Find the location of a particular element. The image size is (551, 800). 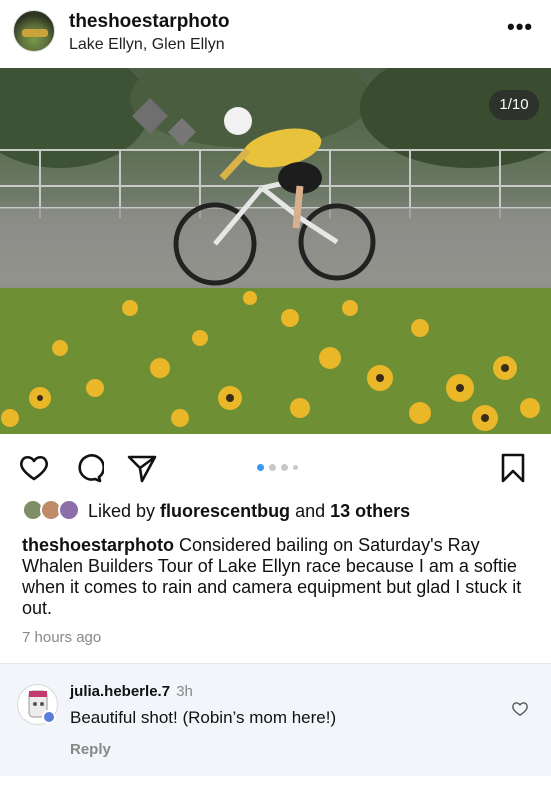

likes-text: Liked by fluorescentbug and 13 others is located at coordinates (249, 511).